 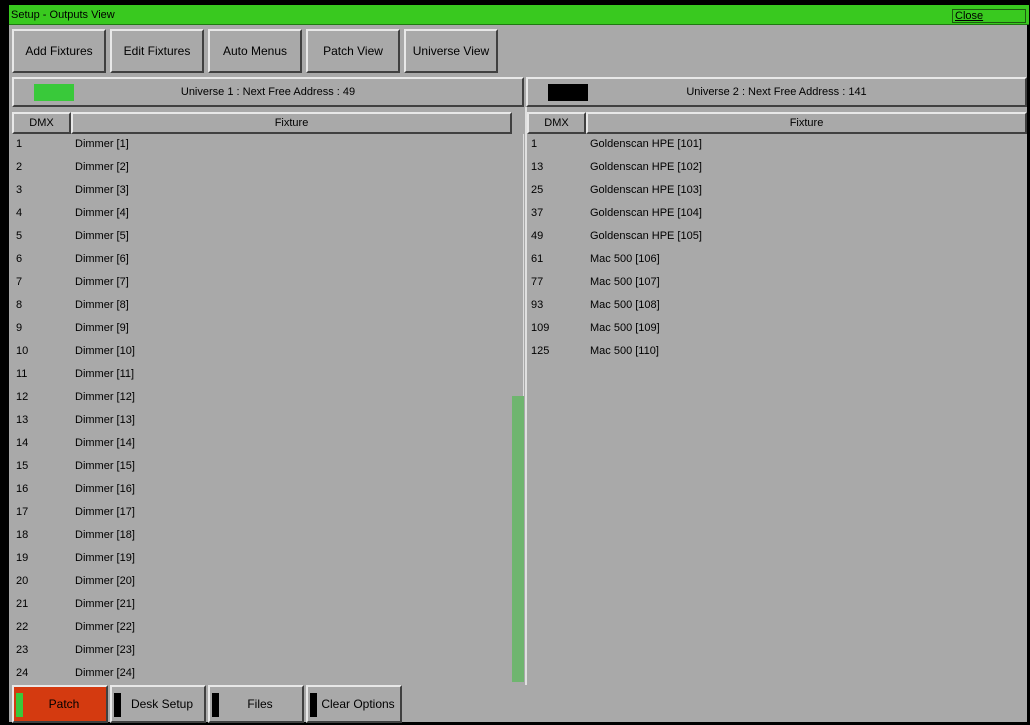 I want to click on table-row: 93 Mac 500 [108], so click(x=777, y=306).